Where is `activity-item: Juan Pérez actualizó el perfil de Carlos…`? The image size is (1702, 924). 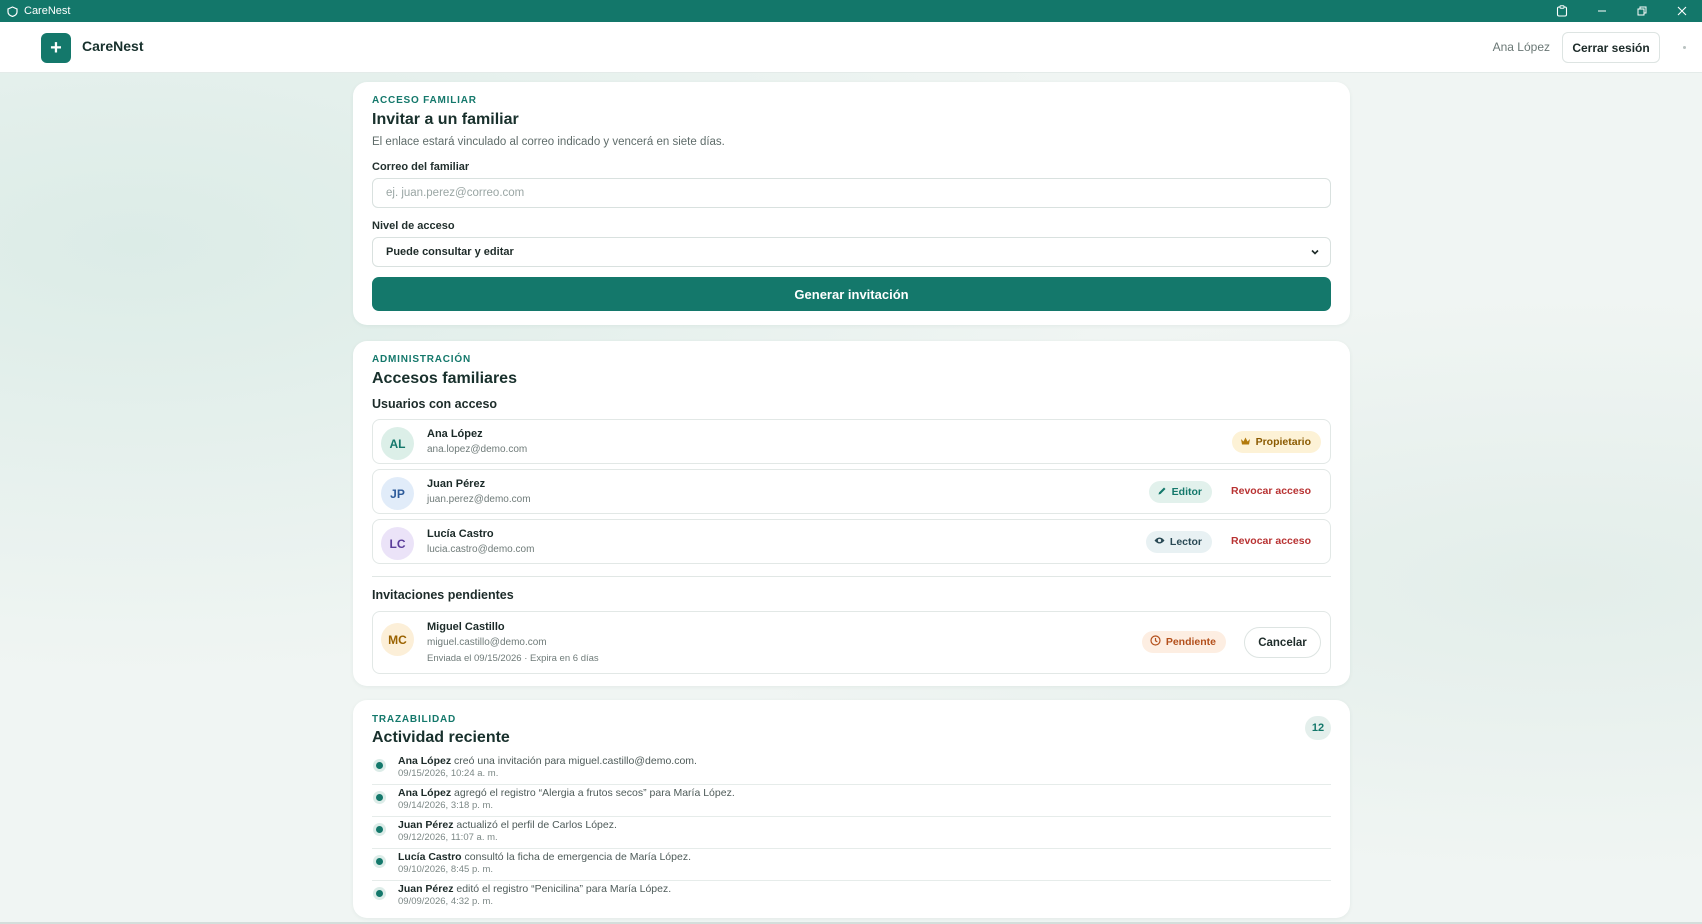
activity-item: Juan Pérez actualizó el perfil de Carlos… is located at coordinates (851, 833).